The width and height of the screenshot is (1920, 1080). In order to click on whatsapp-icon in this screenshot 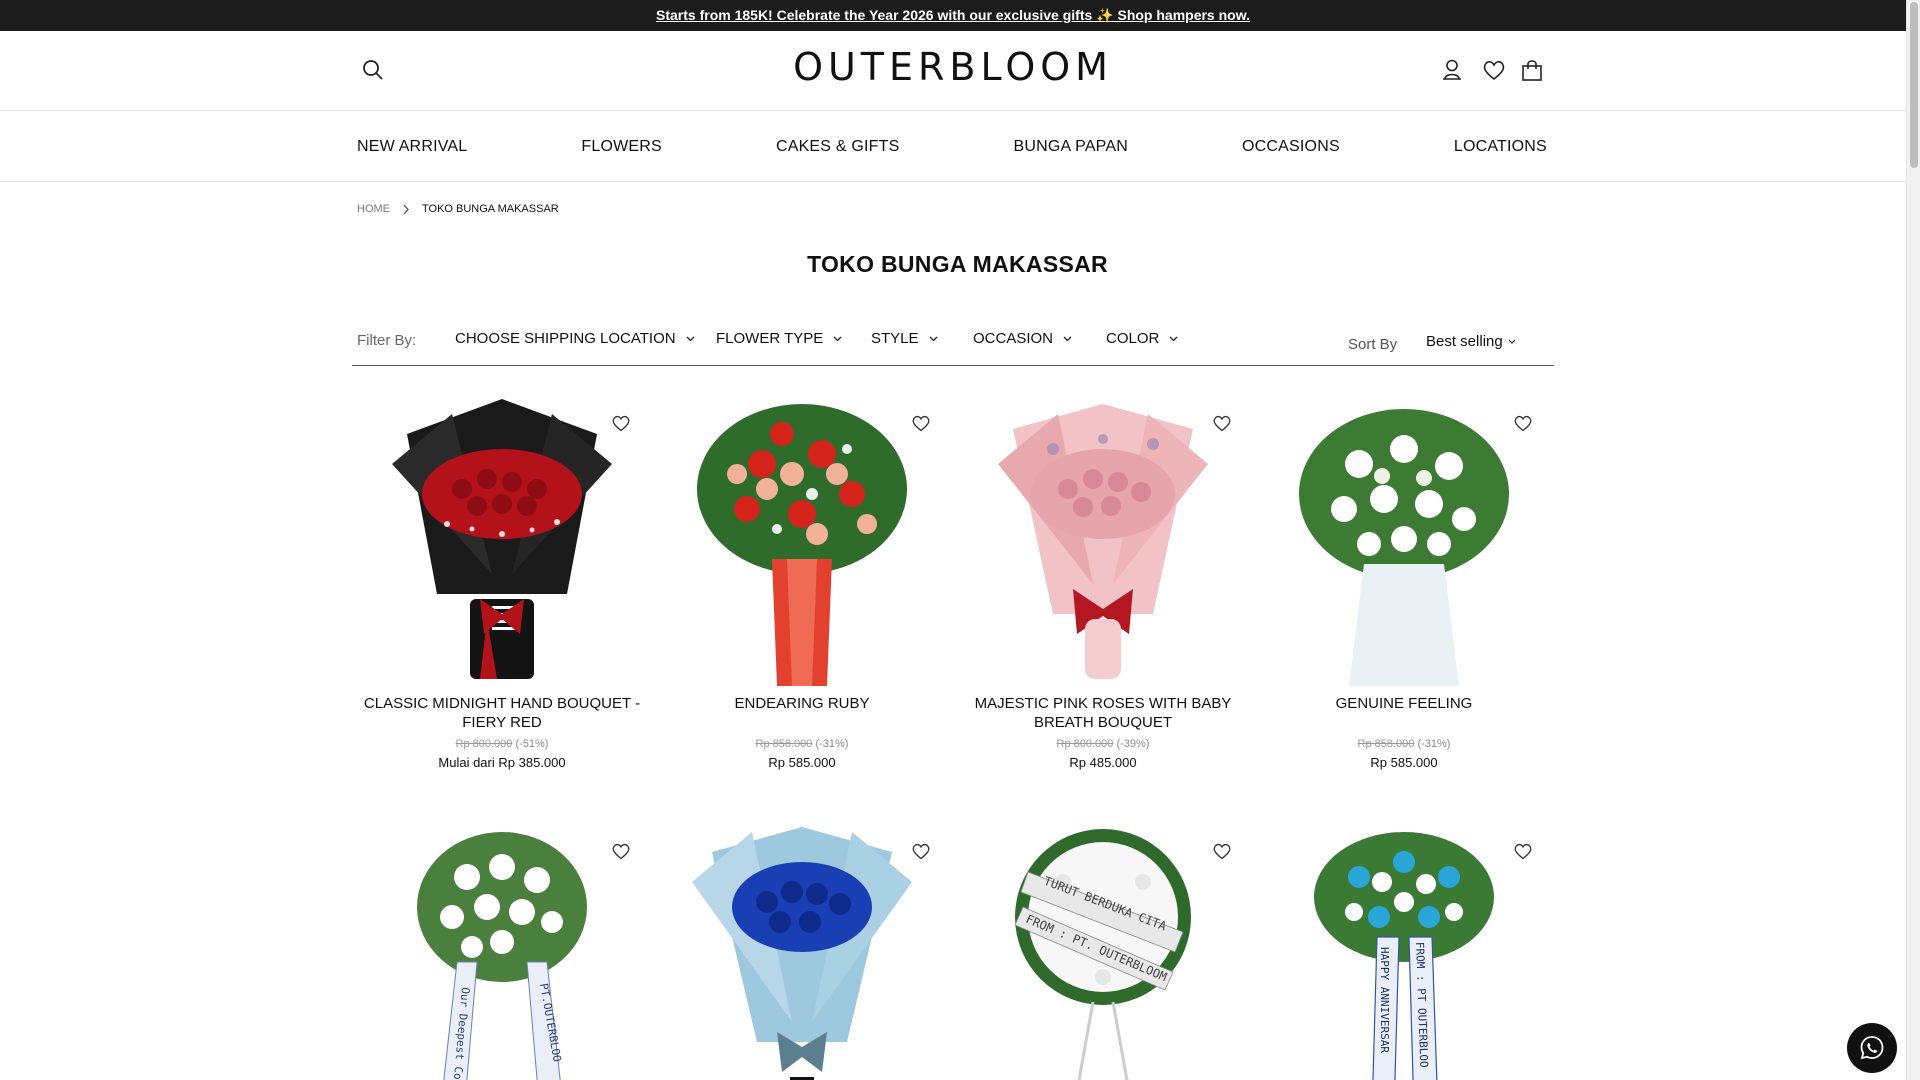, I will do `click(1872, 1048)`.